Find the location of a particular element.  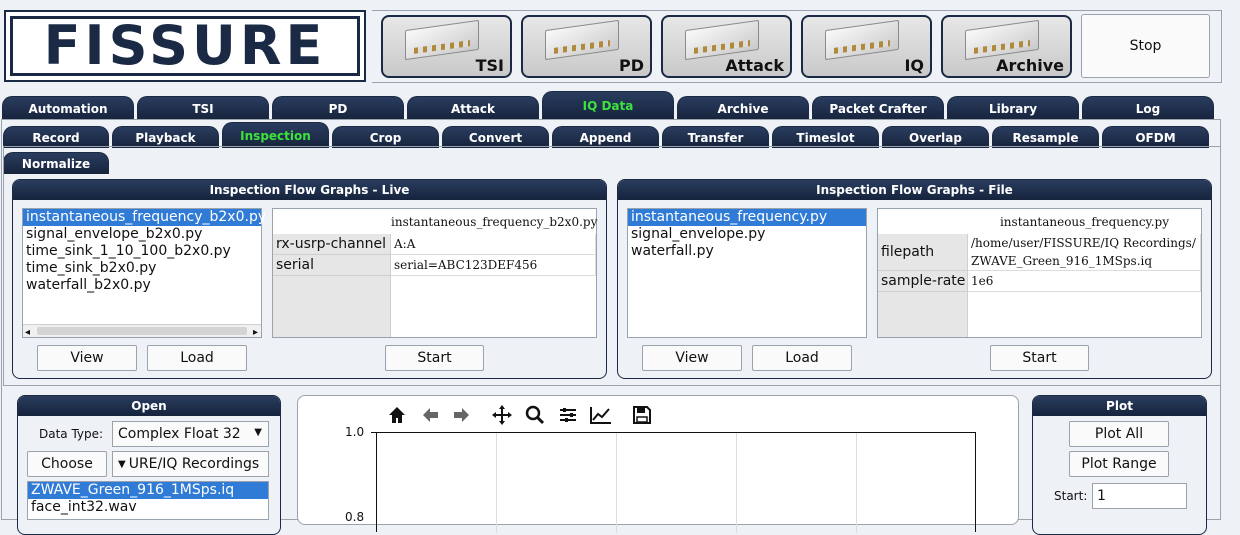

pan-icon is located at coordinates (502, 415).